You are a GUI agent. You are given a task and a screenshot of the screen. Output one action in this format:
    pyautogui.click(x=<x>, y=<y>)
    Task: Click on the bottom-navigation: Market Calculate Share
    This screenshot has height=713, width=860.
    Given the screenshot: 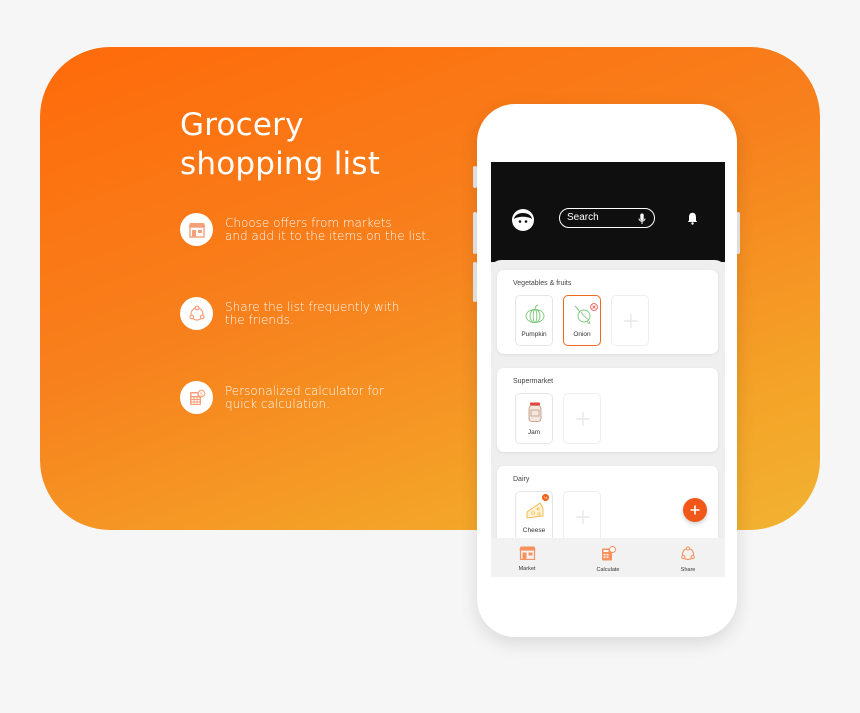 What is the action you would take?
    pyautogui.click(x=608, y=557)
    